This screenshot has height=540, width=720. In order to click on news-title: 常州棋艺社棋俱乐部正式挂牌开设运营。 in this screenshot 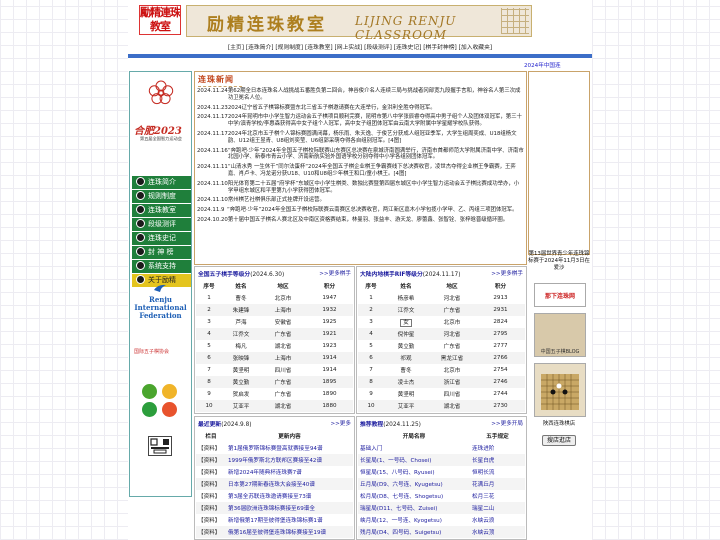, I will do `click(376, 200)`.